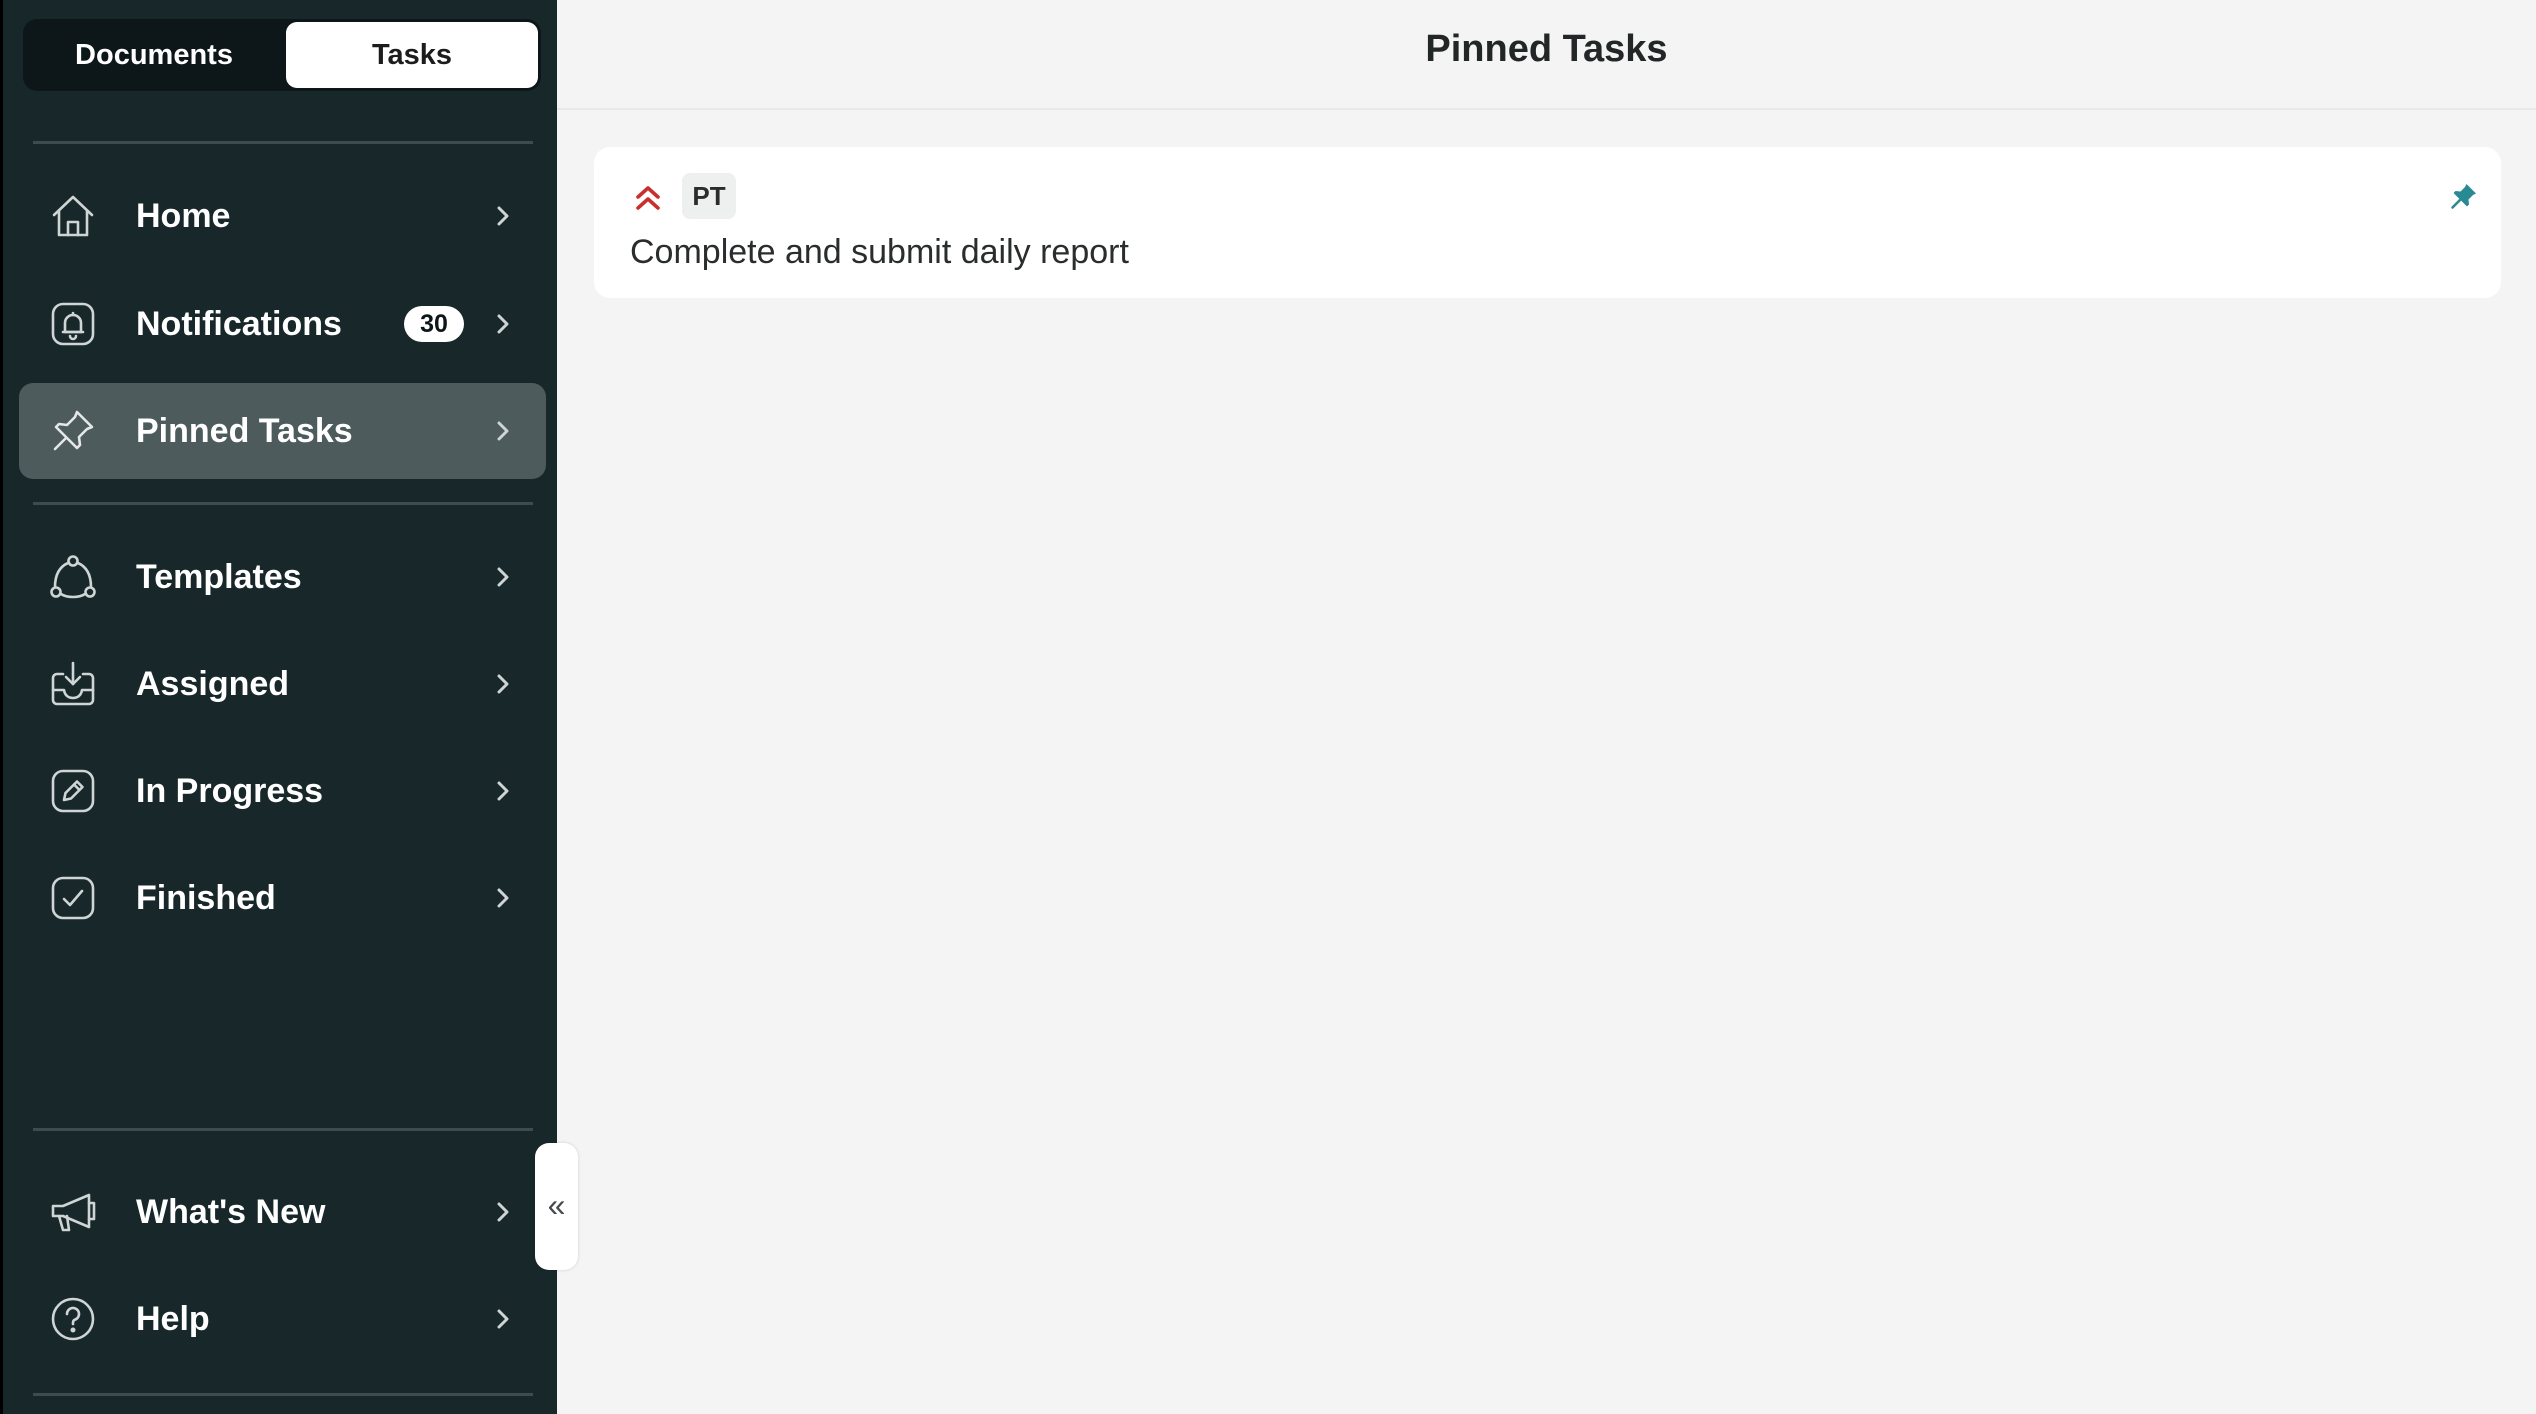 This screenshot has height=1414, width=2536. I want to click on inbox-download-icon, so click(73, 684).